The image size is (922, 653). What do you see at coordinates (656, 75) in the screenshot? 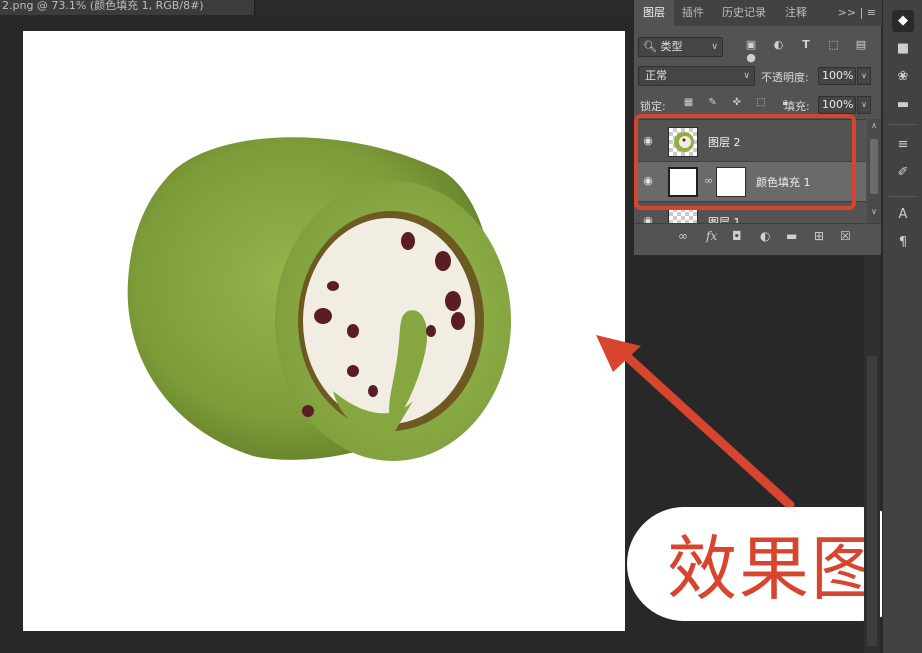
I see `blend-mode-value: 正常` at bounding box center [656, 75].